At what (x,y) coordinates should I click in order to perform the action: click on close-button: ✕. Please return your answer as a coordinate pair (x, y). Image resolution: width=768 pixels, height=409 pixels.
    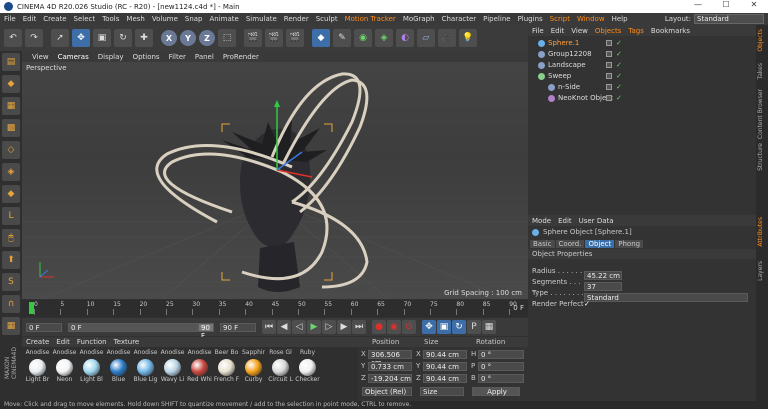
    Looking at the image, I should click on (754, 4).